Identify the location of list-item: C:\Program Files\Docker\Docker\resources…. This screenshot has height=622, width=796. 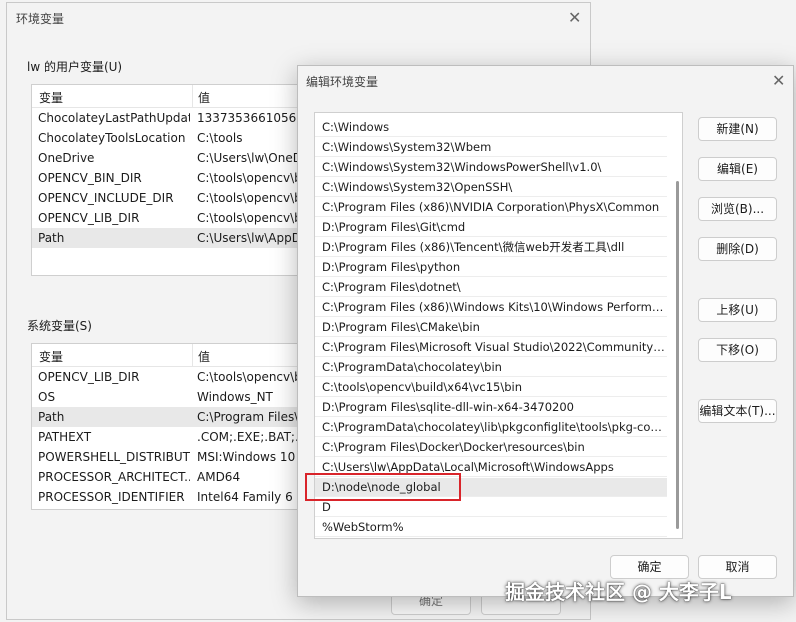
(491, 447).